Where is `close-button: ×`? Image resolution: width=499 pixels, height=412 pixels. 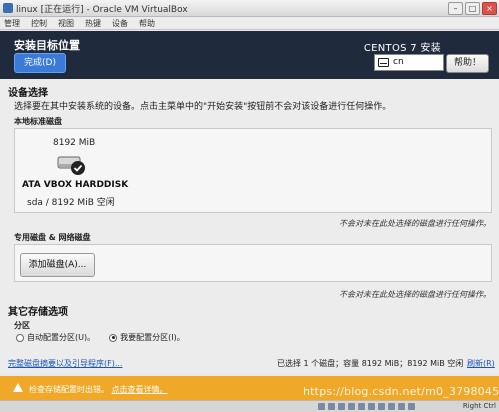
close-button: × is located at coordinates (489, 8).